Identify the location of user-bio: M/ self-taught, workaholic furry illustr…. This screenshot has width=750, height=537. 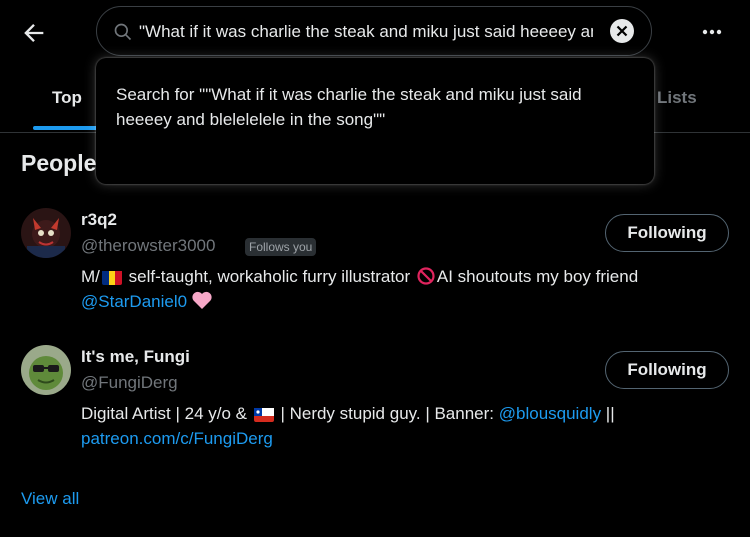
(411, 290).